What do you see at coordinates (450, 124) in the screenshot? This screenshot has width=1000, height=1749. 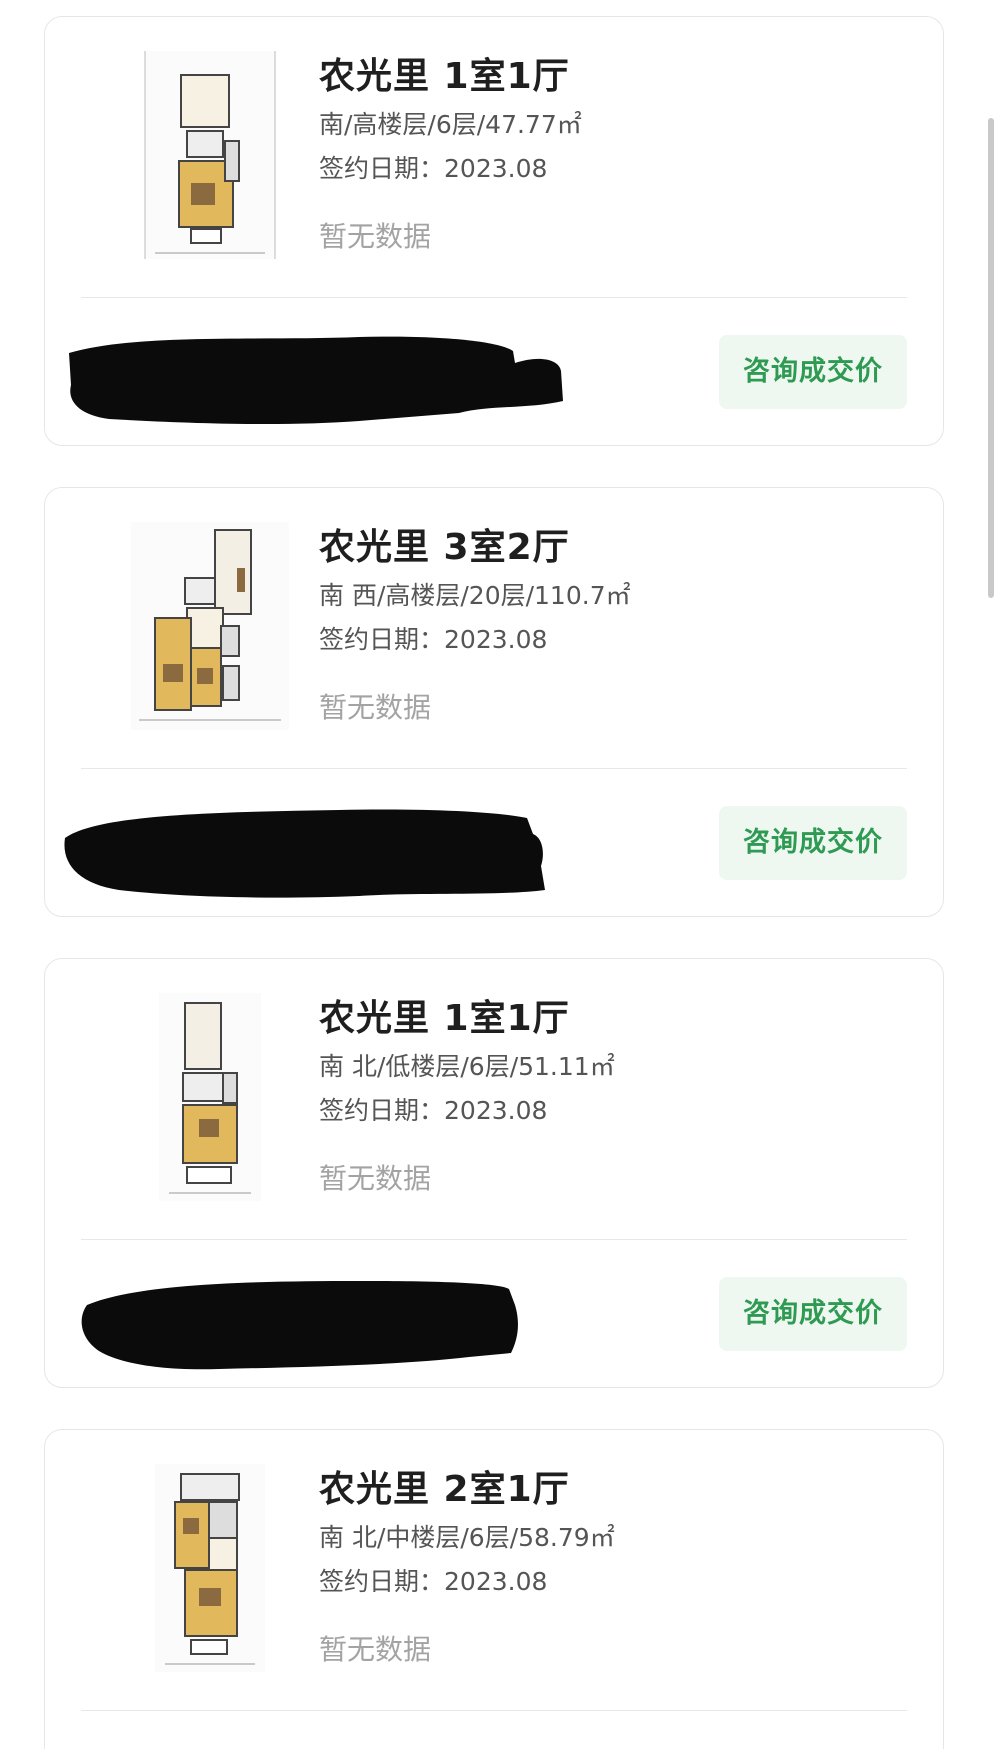 I see `listing-attributes: 南/高楼层/6层/47.77㎡` at bounding box center [450, 124].